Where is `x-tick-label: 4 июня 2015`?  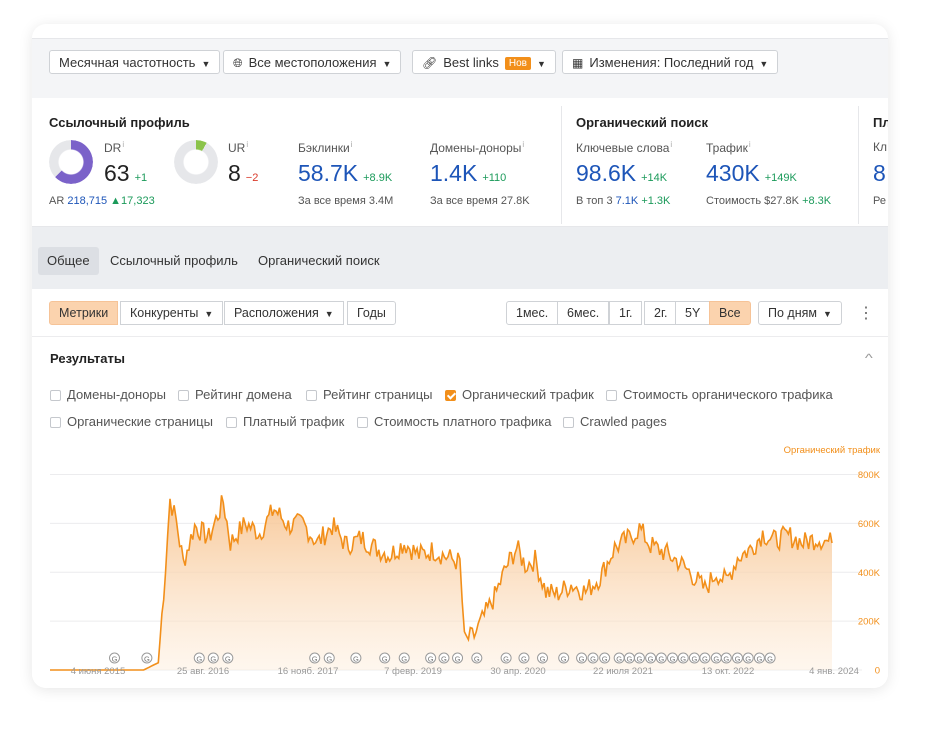
x-tick-label: 4 июня 2015 is located at coordinates (98, 671).